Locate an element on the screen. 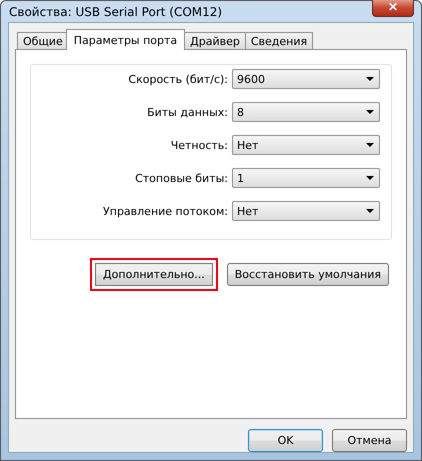 The image size is (422, 461). field-label: Четность: is located at coordinates (199, 145).